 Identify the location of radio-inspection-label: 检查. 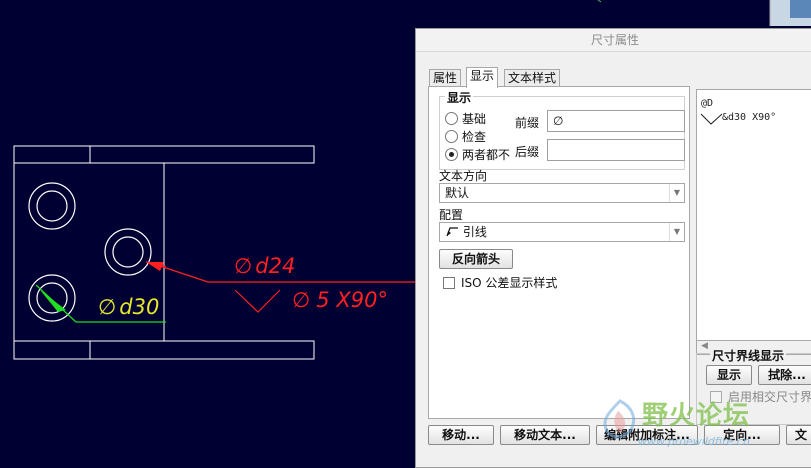
(474, 136).